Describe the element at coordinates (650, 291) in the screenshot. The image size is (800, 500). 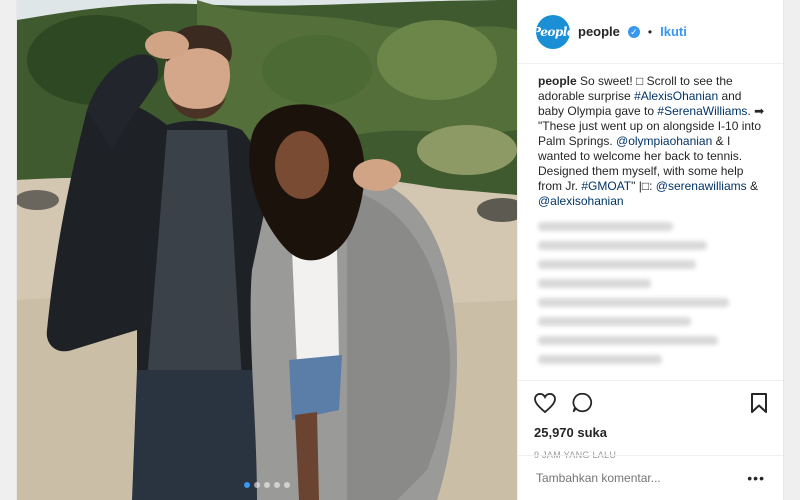
I see `blurred-comments` at that location.